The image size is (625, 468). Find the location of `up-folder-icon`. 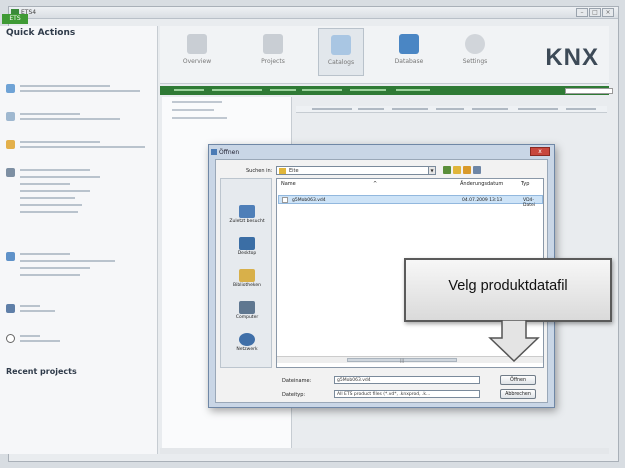

up-folder-icon is located at coordinates (457, 170).